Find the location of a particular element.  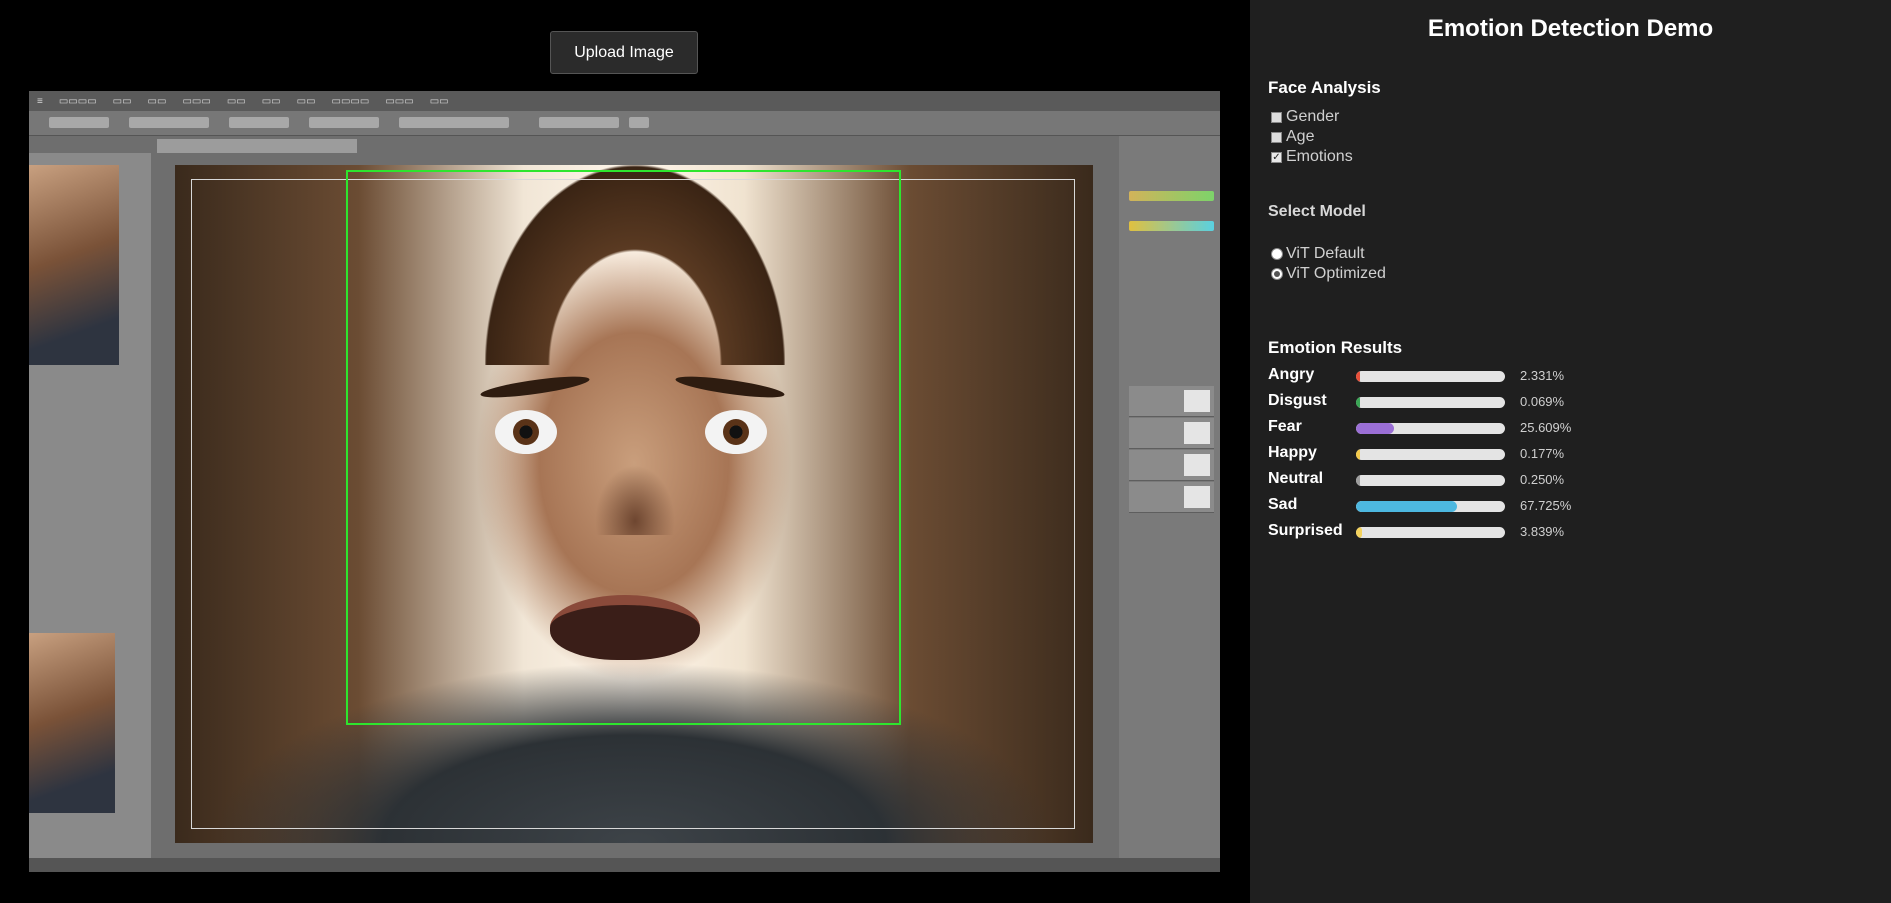

emotion-row-sad: Sad 67.725% is located at coordinates (1468, 506).